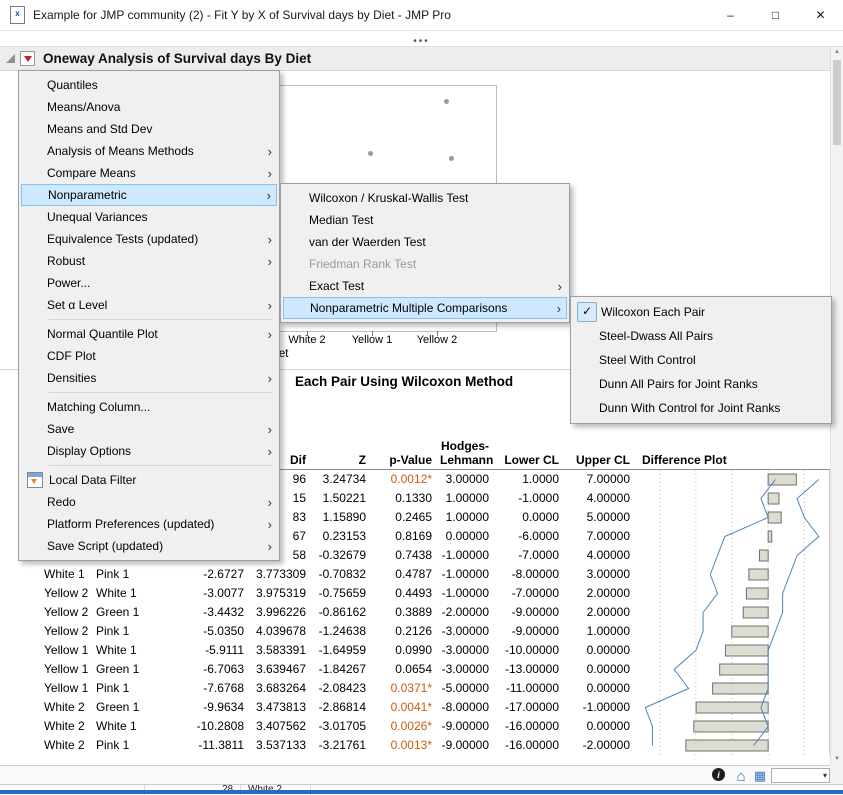 The width and height of the screenshot is (843, 795). Describe the element at coordinates (223, 707) in the screenshot. I see `table-cell: -9.9634` at that location.